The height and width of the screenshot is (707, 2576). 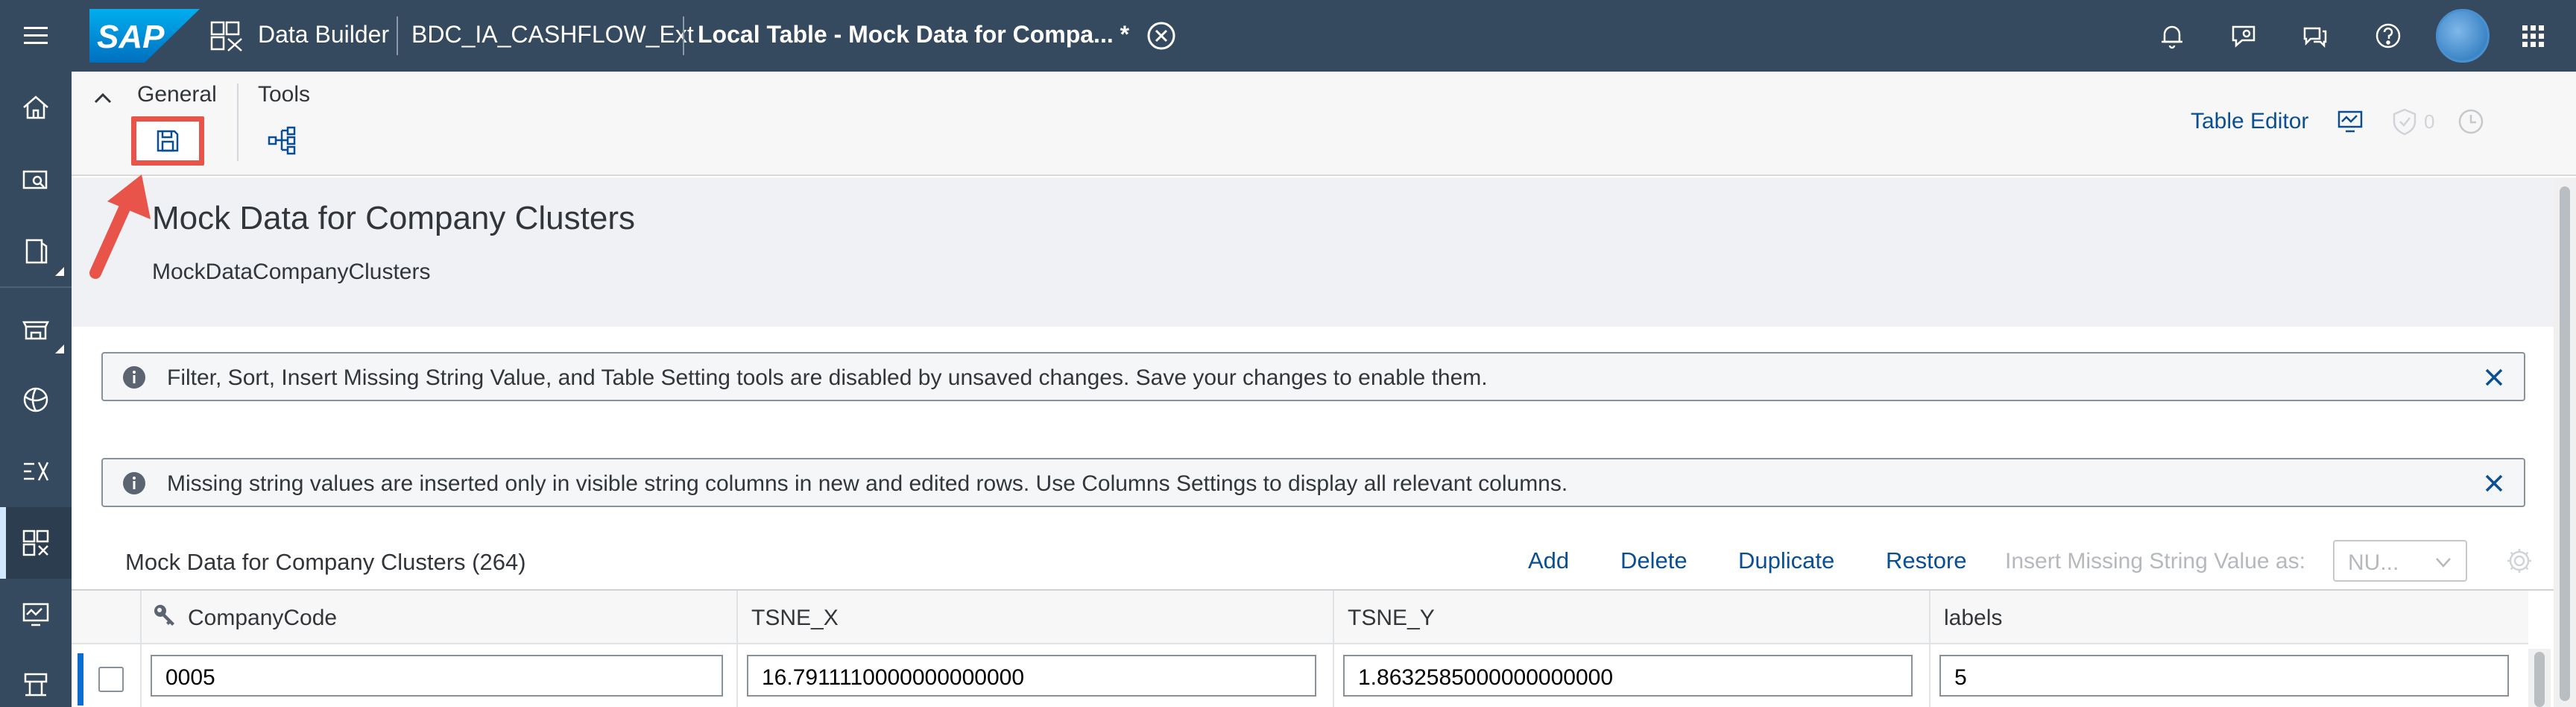 I want to click on row-checkbox, so click(x=111, y=679).